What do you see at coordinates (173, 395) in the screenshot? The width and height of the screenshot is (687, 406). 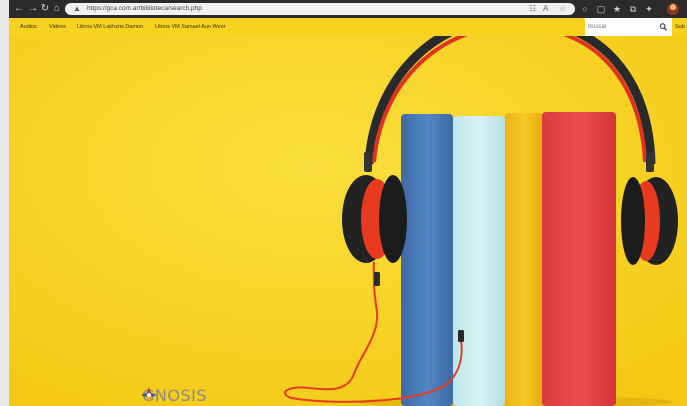 I see `gnosis-logo: GNOSIS` at bounding box center [173, 395].